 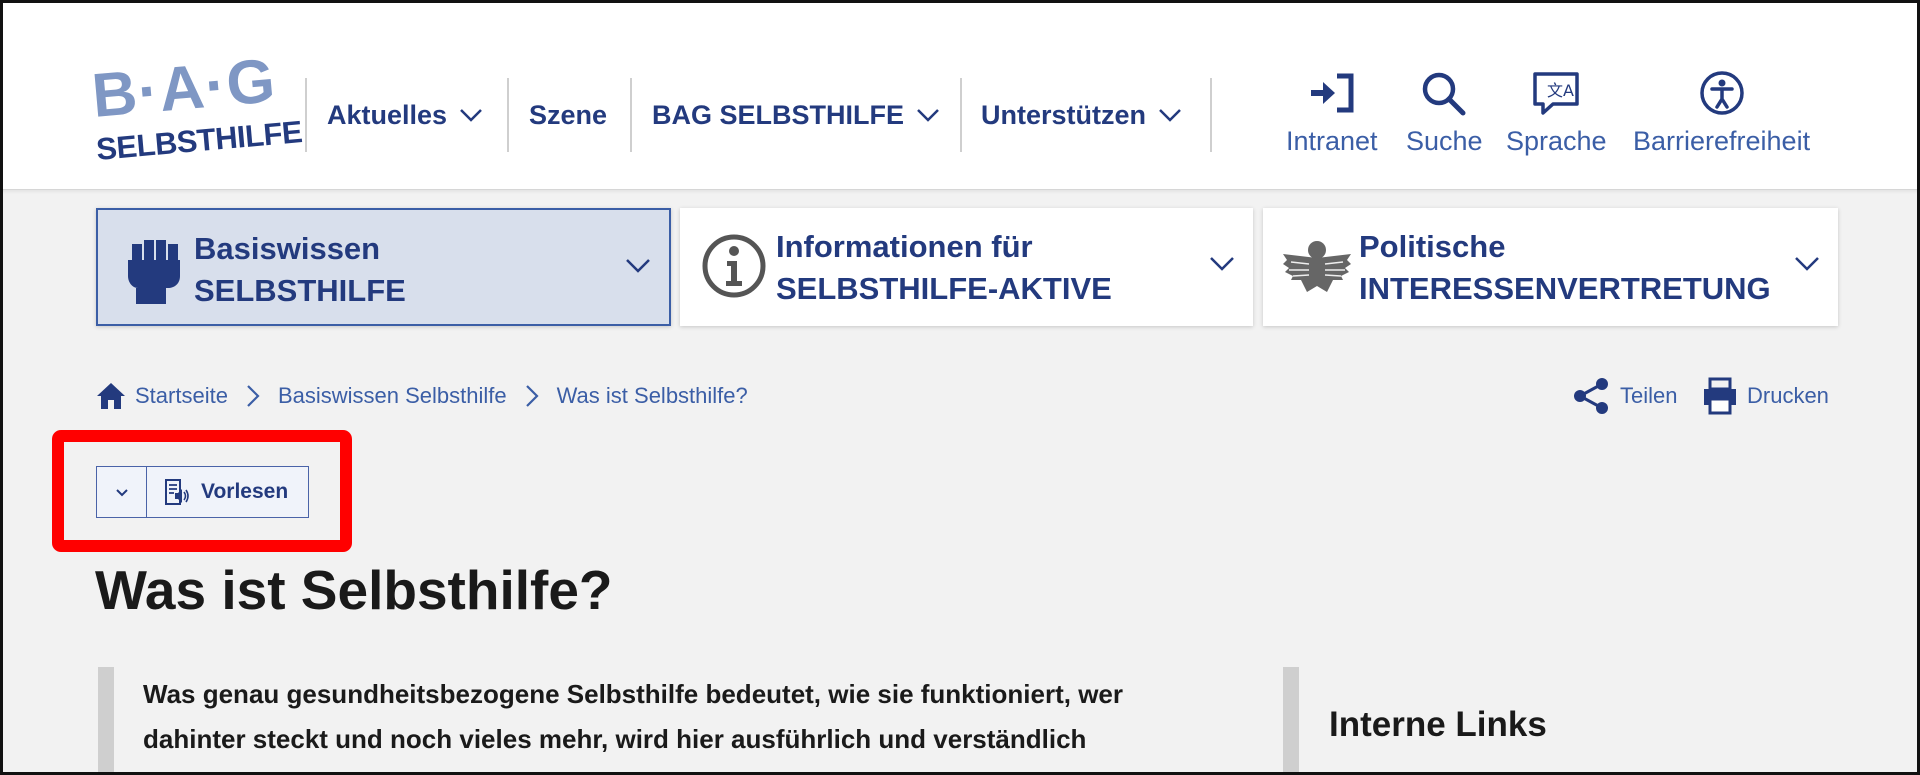 I want to click on nav-item-label: Szene, so click(x=568, y=114).